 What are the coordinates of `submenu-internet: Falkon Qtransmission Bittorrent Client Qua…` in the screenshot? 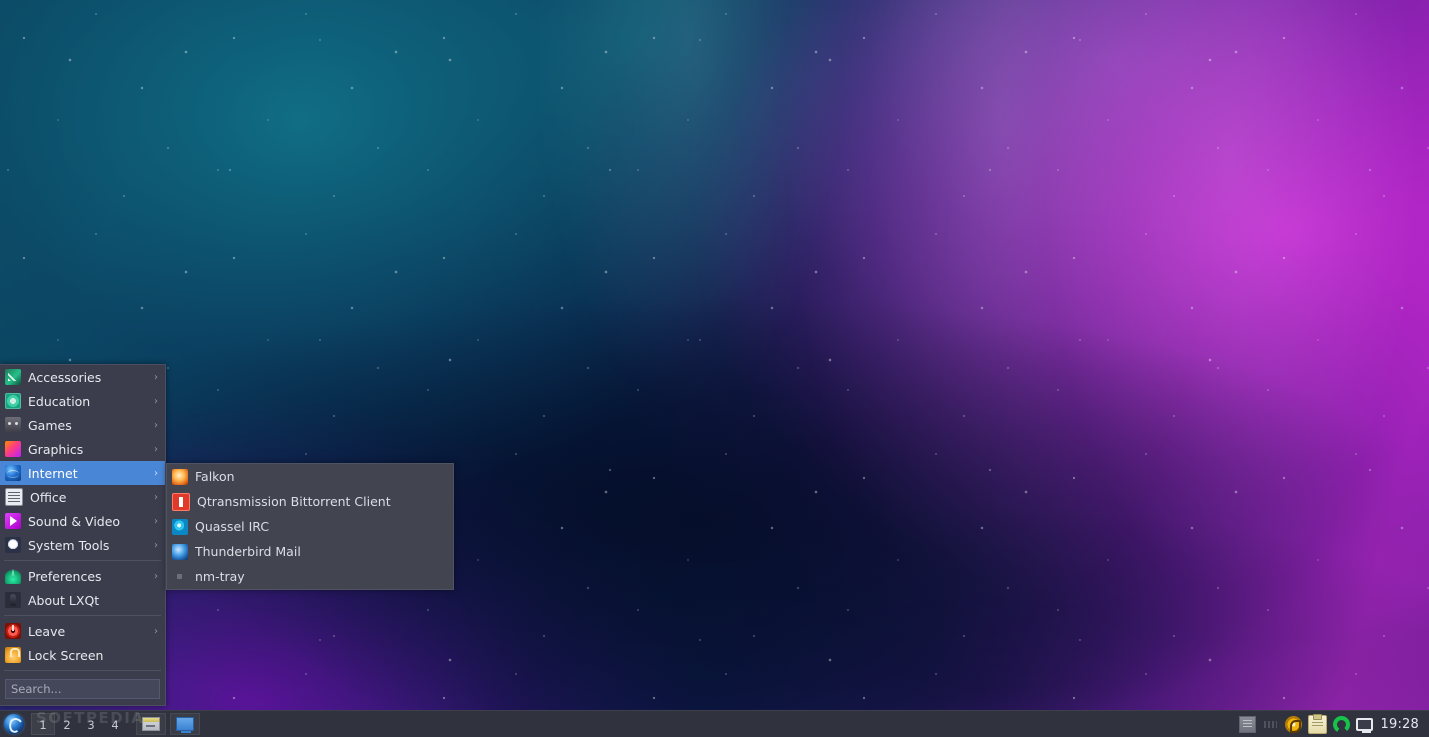 It's located at (310, 526).